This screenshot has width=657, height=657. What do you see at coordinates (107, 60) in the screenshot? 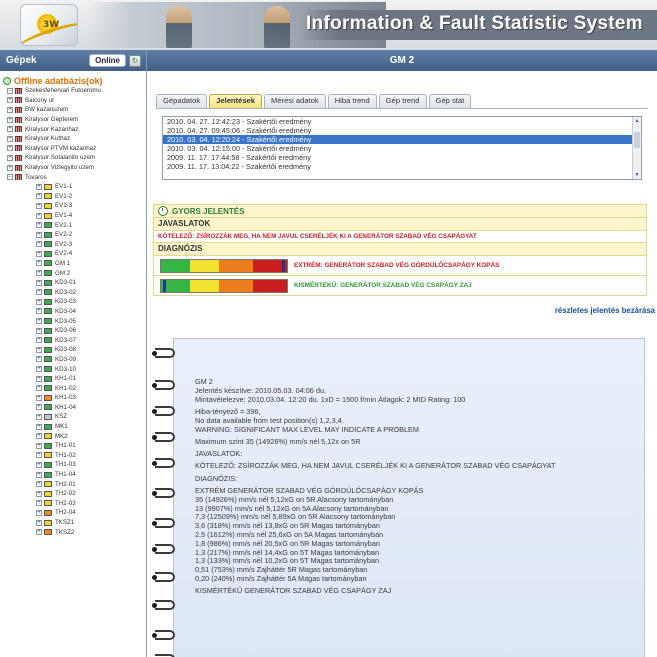
I see `online-button: Online` at bounding box center [107, 60].